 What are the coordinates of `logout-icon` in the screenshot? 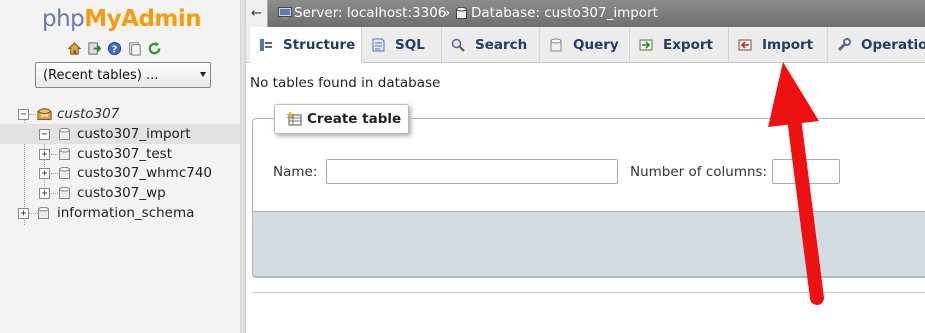 It's located at (94, 48).